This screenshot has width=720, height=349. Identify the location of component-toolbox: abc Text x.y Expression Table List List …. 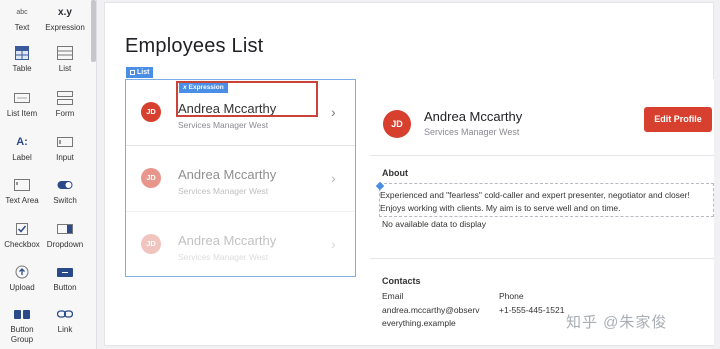
(48, 174).